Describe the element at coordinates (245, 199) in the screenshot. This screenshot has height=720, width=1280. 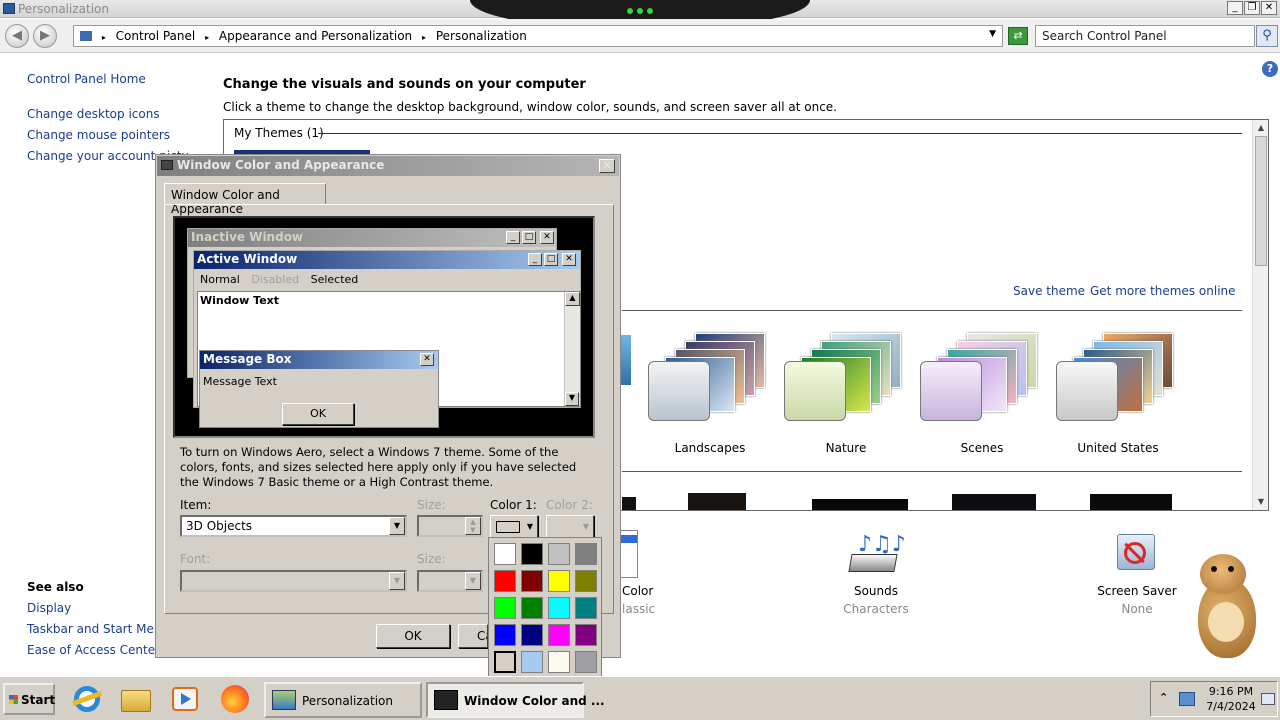
I see `tab-window-color: Window Color and Appearance` at that location.